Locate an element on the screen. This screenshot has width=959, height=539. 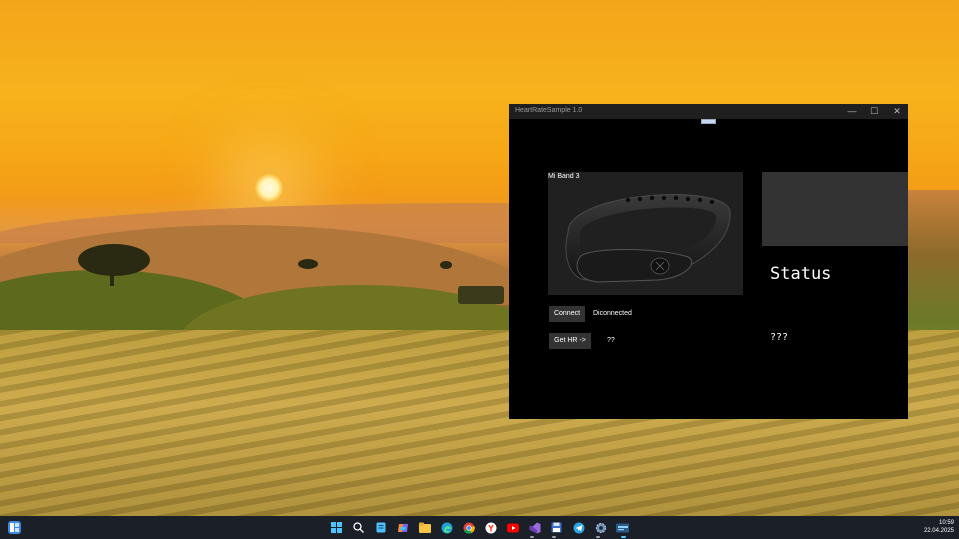
taskbar: 10:59 22.04.2025 is located at coordinates (479, 527).